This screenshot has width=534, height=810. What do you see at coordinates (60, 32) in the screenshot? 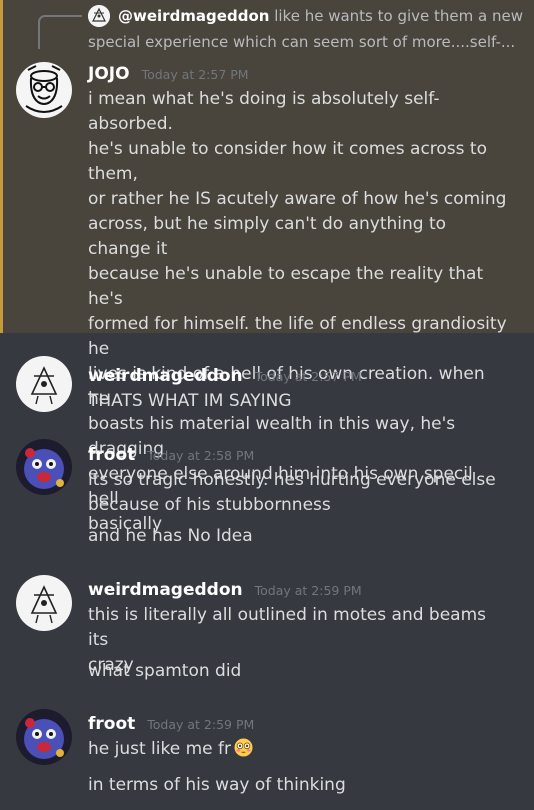
I see `reply-spine` at bounding box center [60, 32].